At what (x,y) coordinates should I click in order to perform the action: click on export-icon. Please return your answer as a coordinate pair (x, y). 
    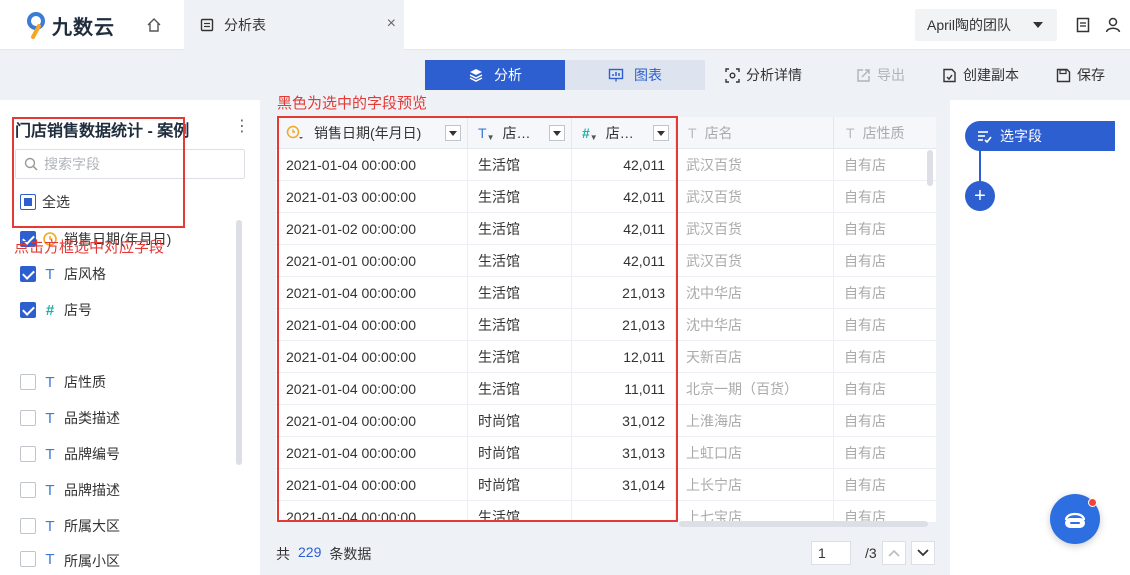
    Looking at the image, I should click on (863, 75).